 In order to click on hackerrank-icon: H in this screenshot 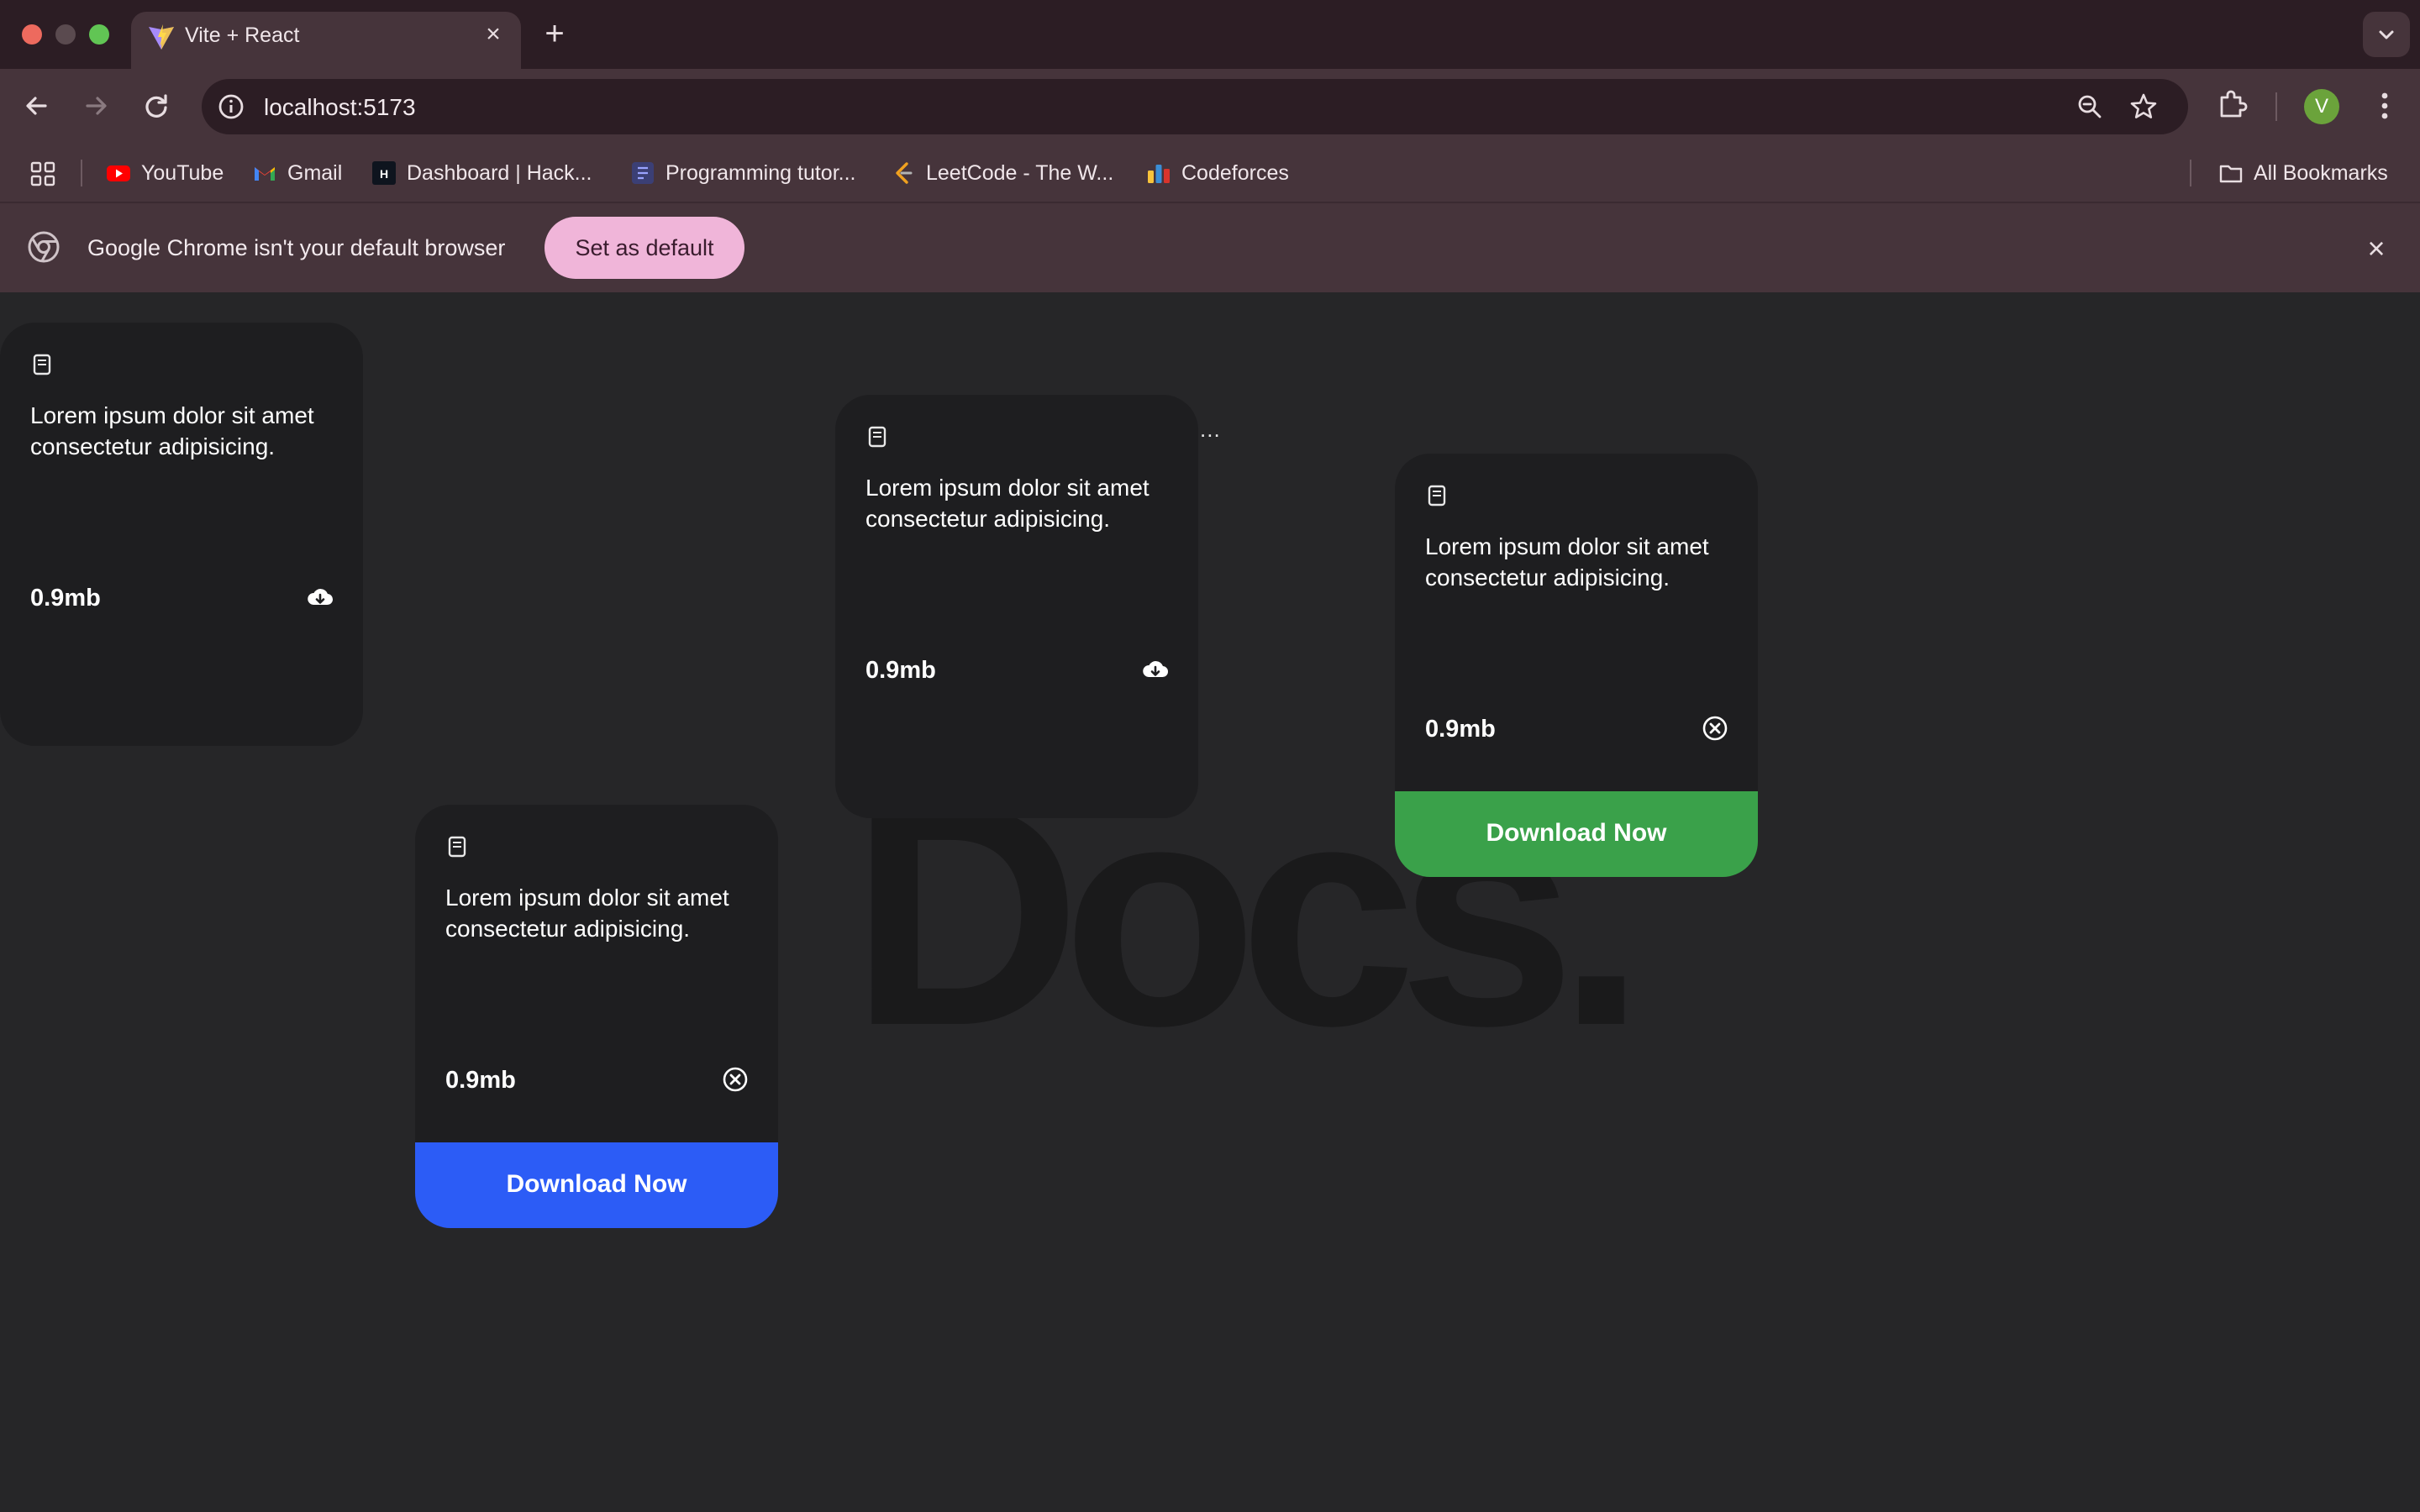, I will do `click(384, 173)`.